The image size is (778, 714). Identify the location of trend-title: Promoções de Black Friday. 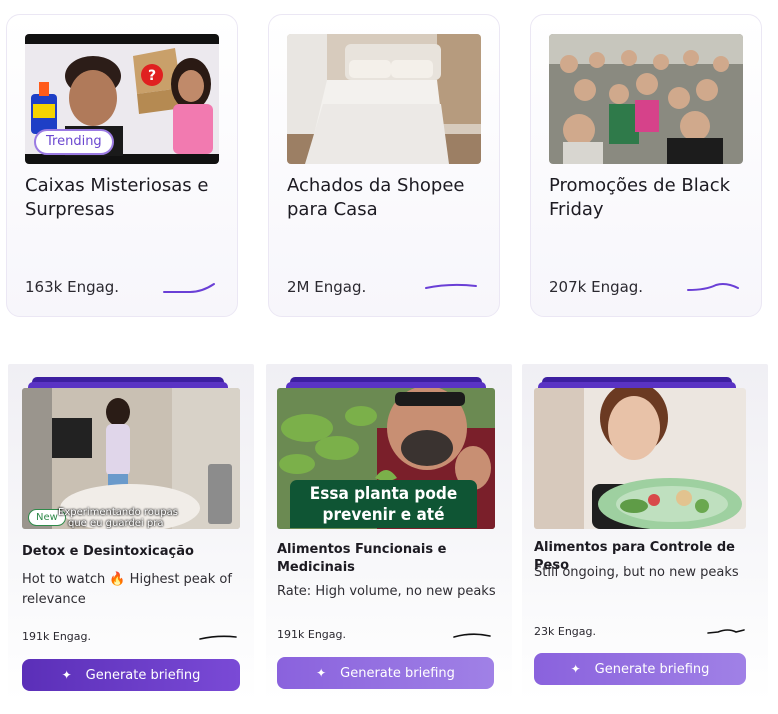
(640, 197).